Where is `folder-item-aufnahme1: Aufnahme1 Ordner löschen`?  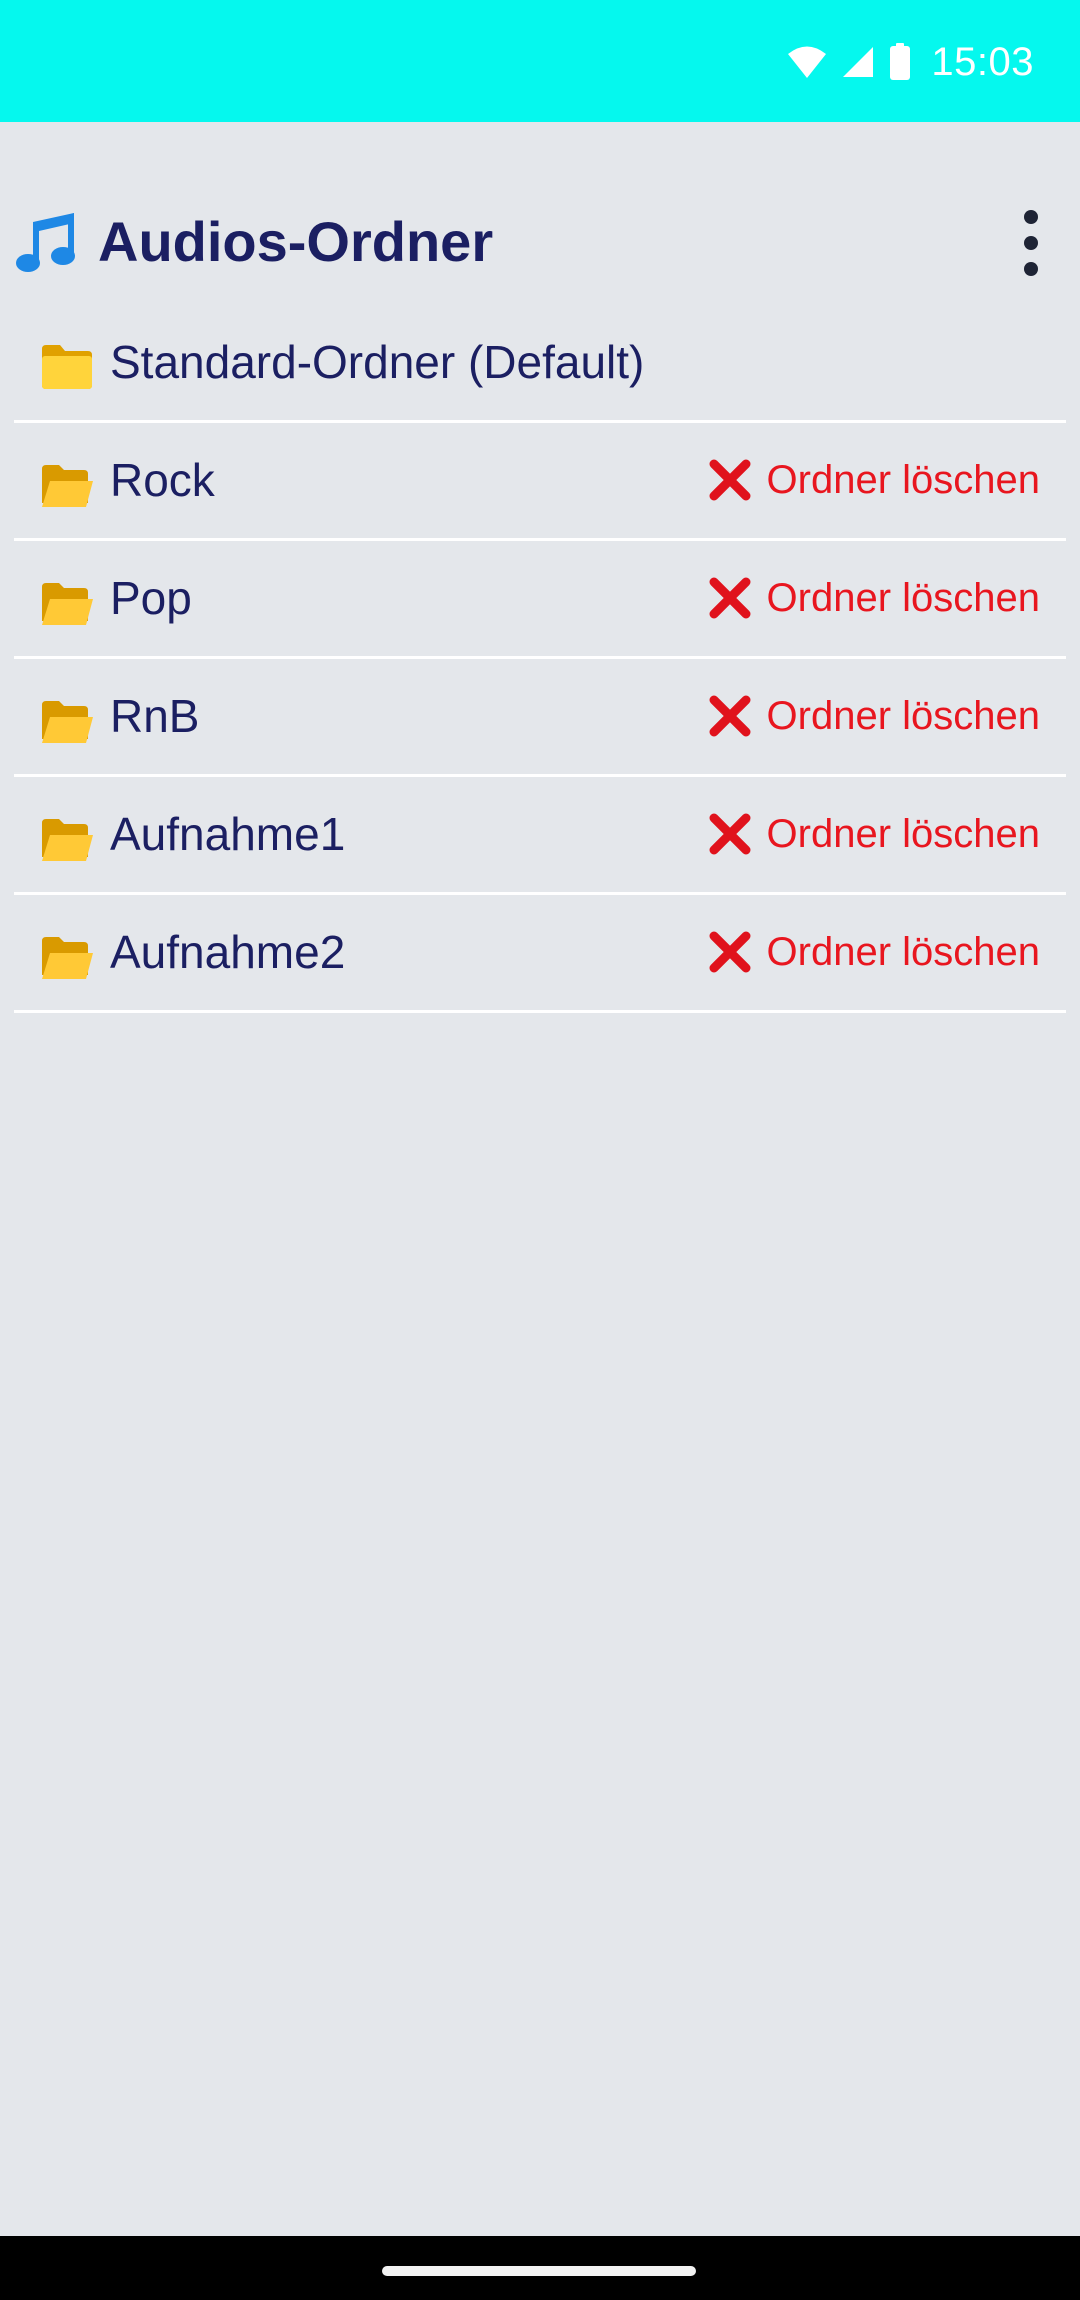
folder-item-aufnahme1: Aufnahme1 Ordner löschen is located at coordinates (540, 836).